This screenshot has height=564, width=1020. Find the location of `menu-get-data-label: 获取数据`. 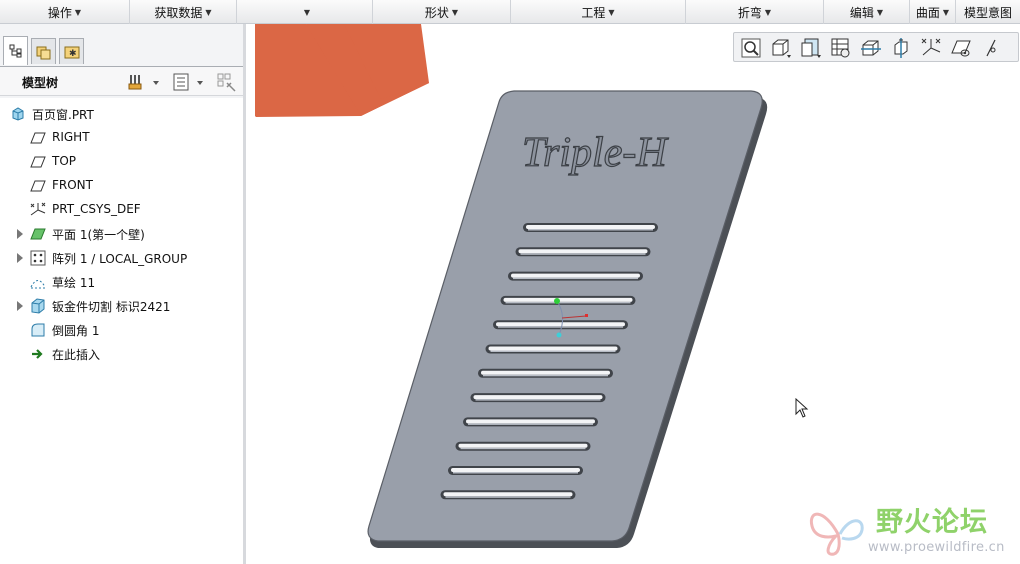

menu-get-data-label: 获取数据 is located at coordinates (178, 12).